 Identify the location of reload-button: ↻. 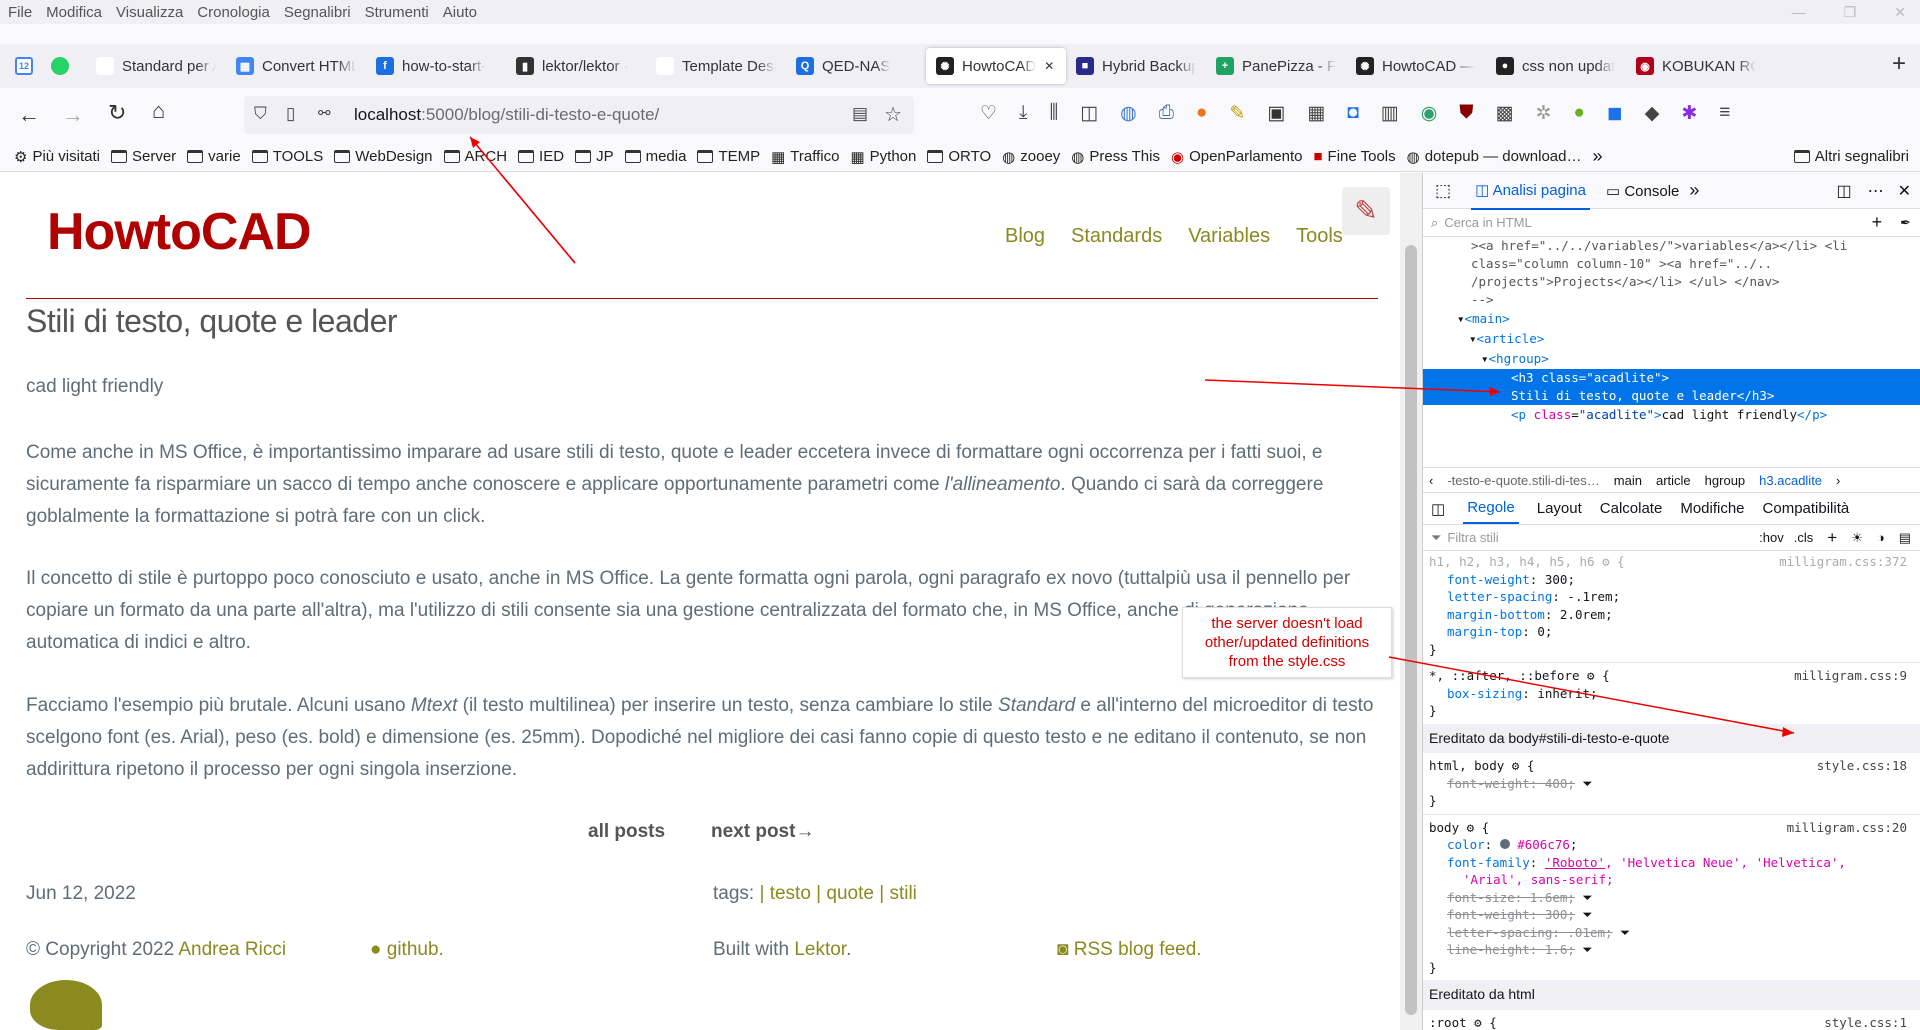
(117, 113).